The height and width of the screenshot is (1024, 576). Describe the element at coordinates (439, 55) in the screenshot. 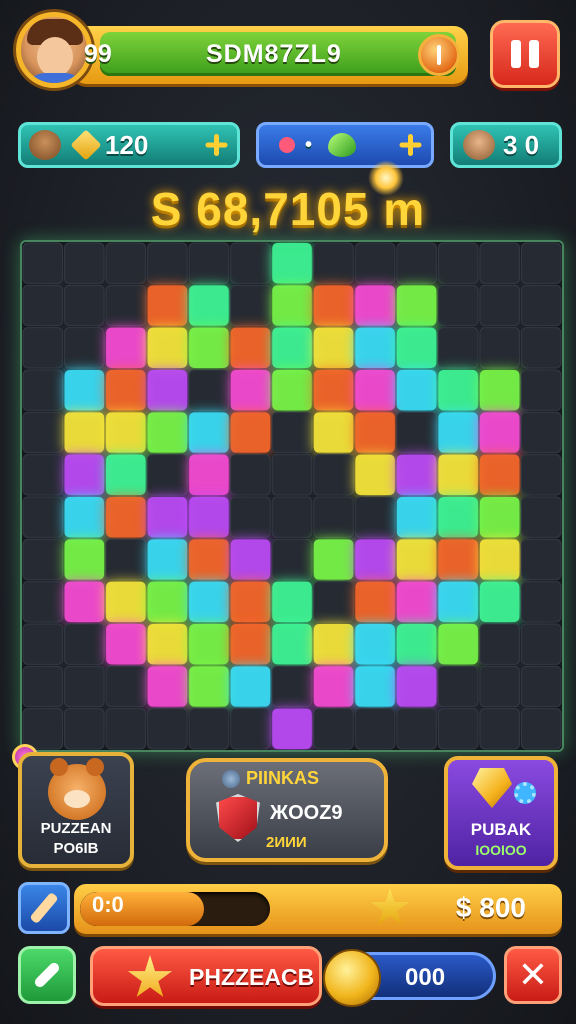

I see `settings-coin-icon` at that location.